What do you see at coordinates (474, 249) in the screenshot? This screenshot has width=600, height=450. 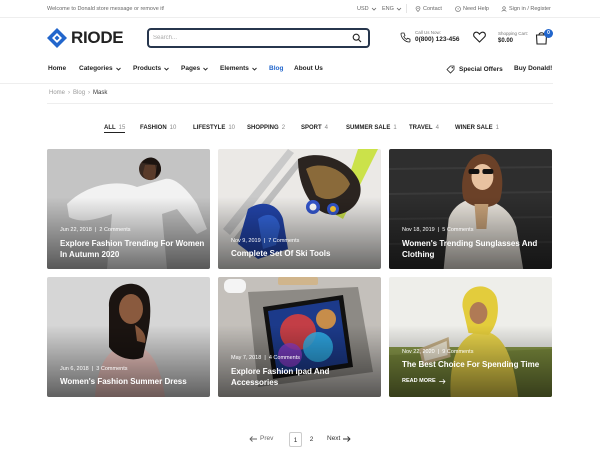 I see `post-title: Women's Trending Sunglasses And Clothing` at bounding box center [474, 249].